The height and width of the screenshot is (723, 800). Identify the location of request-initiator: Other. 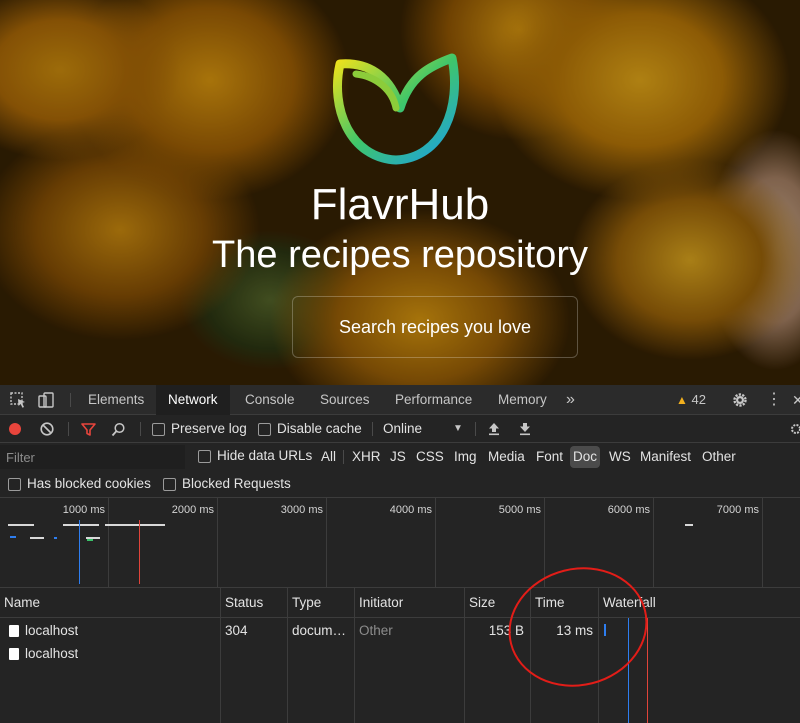
(376, 630).